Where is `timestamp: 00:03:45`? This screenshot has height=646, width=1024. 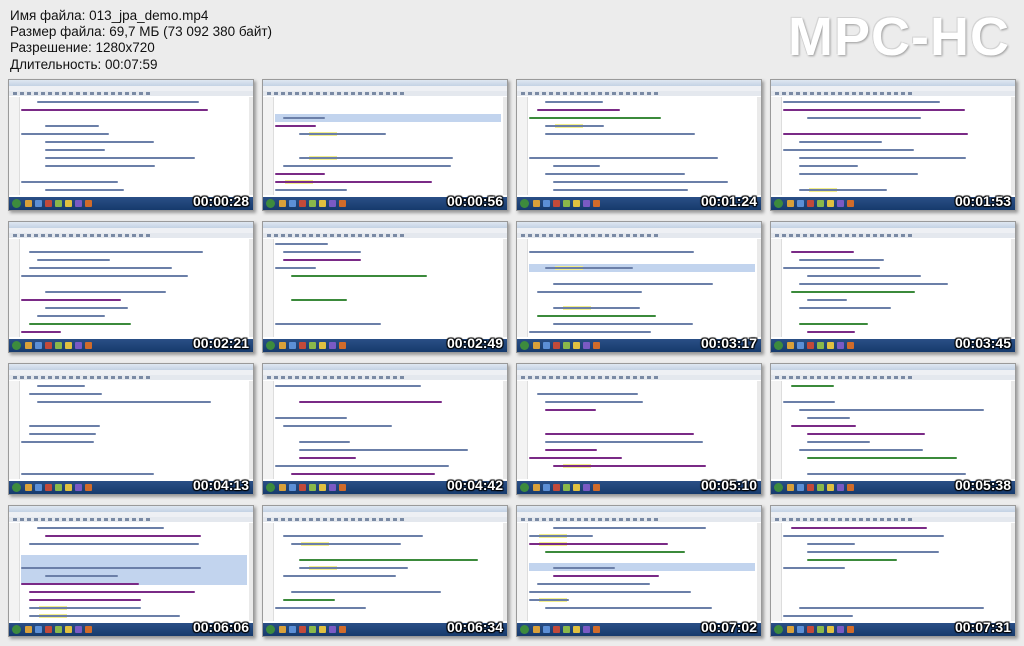 timestamp: 00:03:45 is located at coordinates (982, 343).